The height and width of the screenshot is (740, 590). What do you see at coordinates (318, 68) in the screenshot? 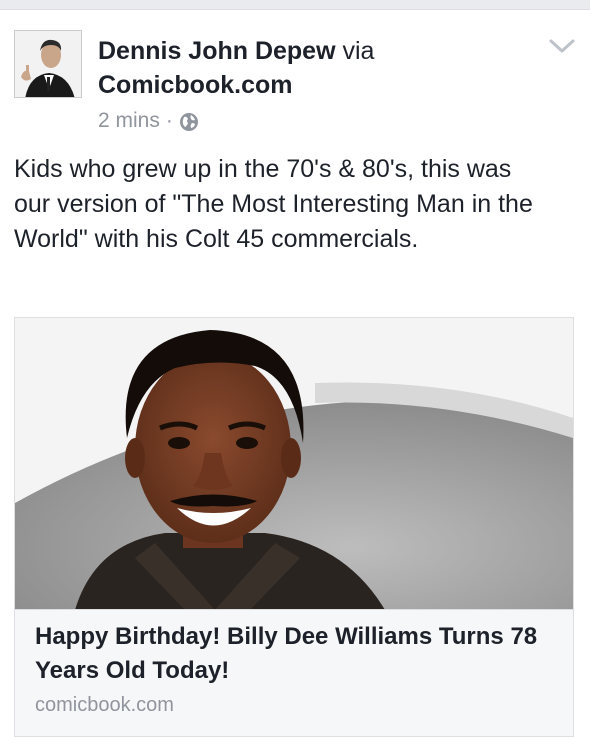
I see `author-line: Dennis John Depew via Comicbook.com` at bounding box center [318, 68].